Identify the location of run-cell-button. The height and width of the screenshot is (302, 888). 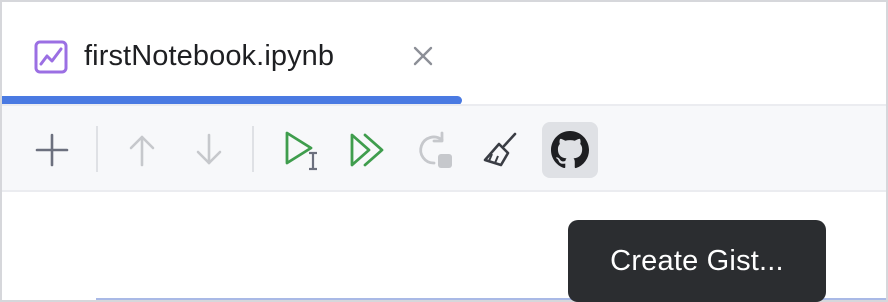
(300, 150).